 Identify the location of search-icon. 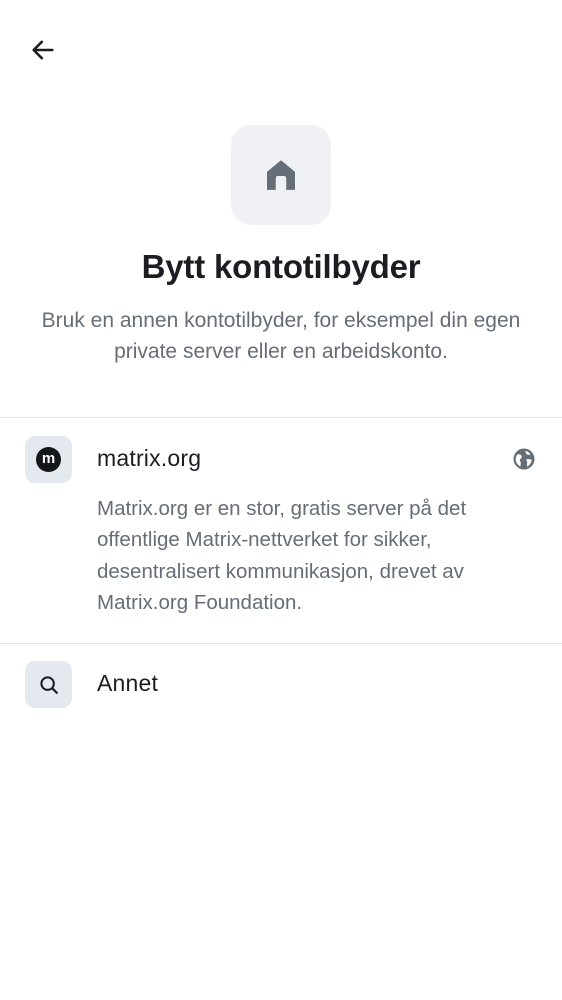
(48, 684).